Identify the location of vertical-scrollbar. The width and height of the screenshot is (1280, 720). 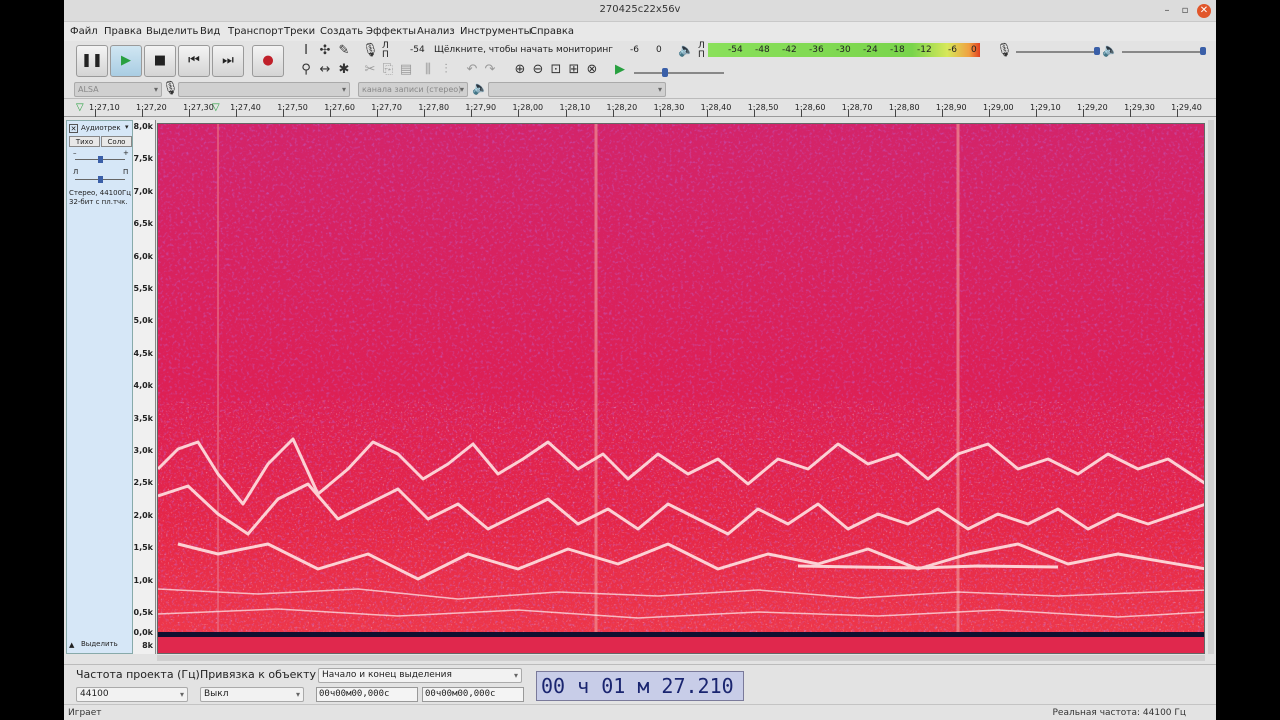
(1211, 387).